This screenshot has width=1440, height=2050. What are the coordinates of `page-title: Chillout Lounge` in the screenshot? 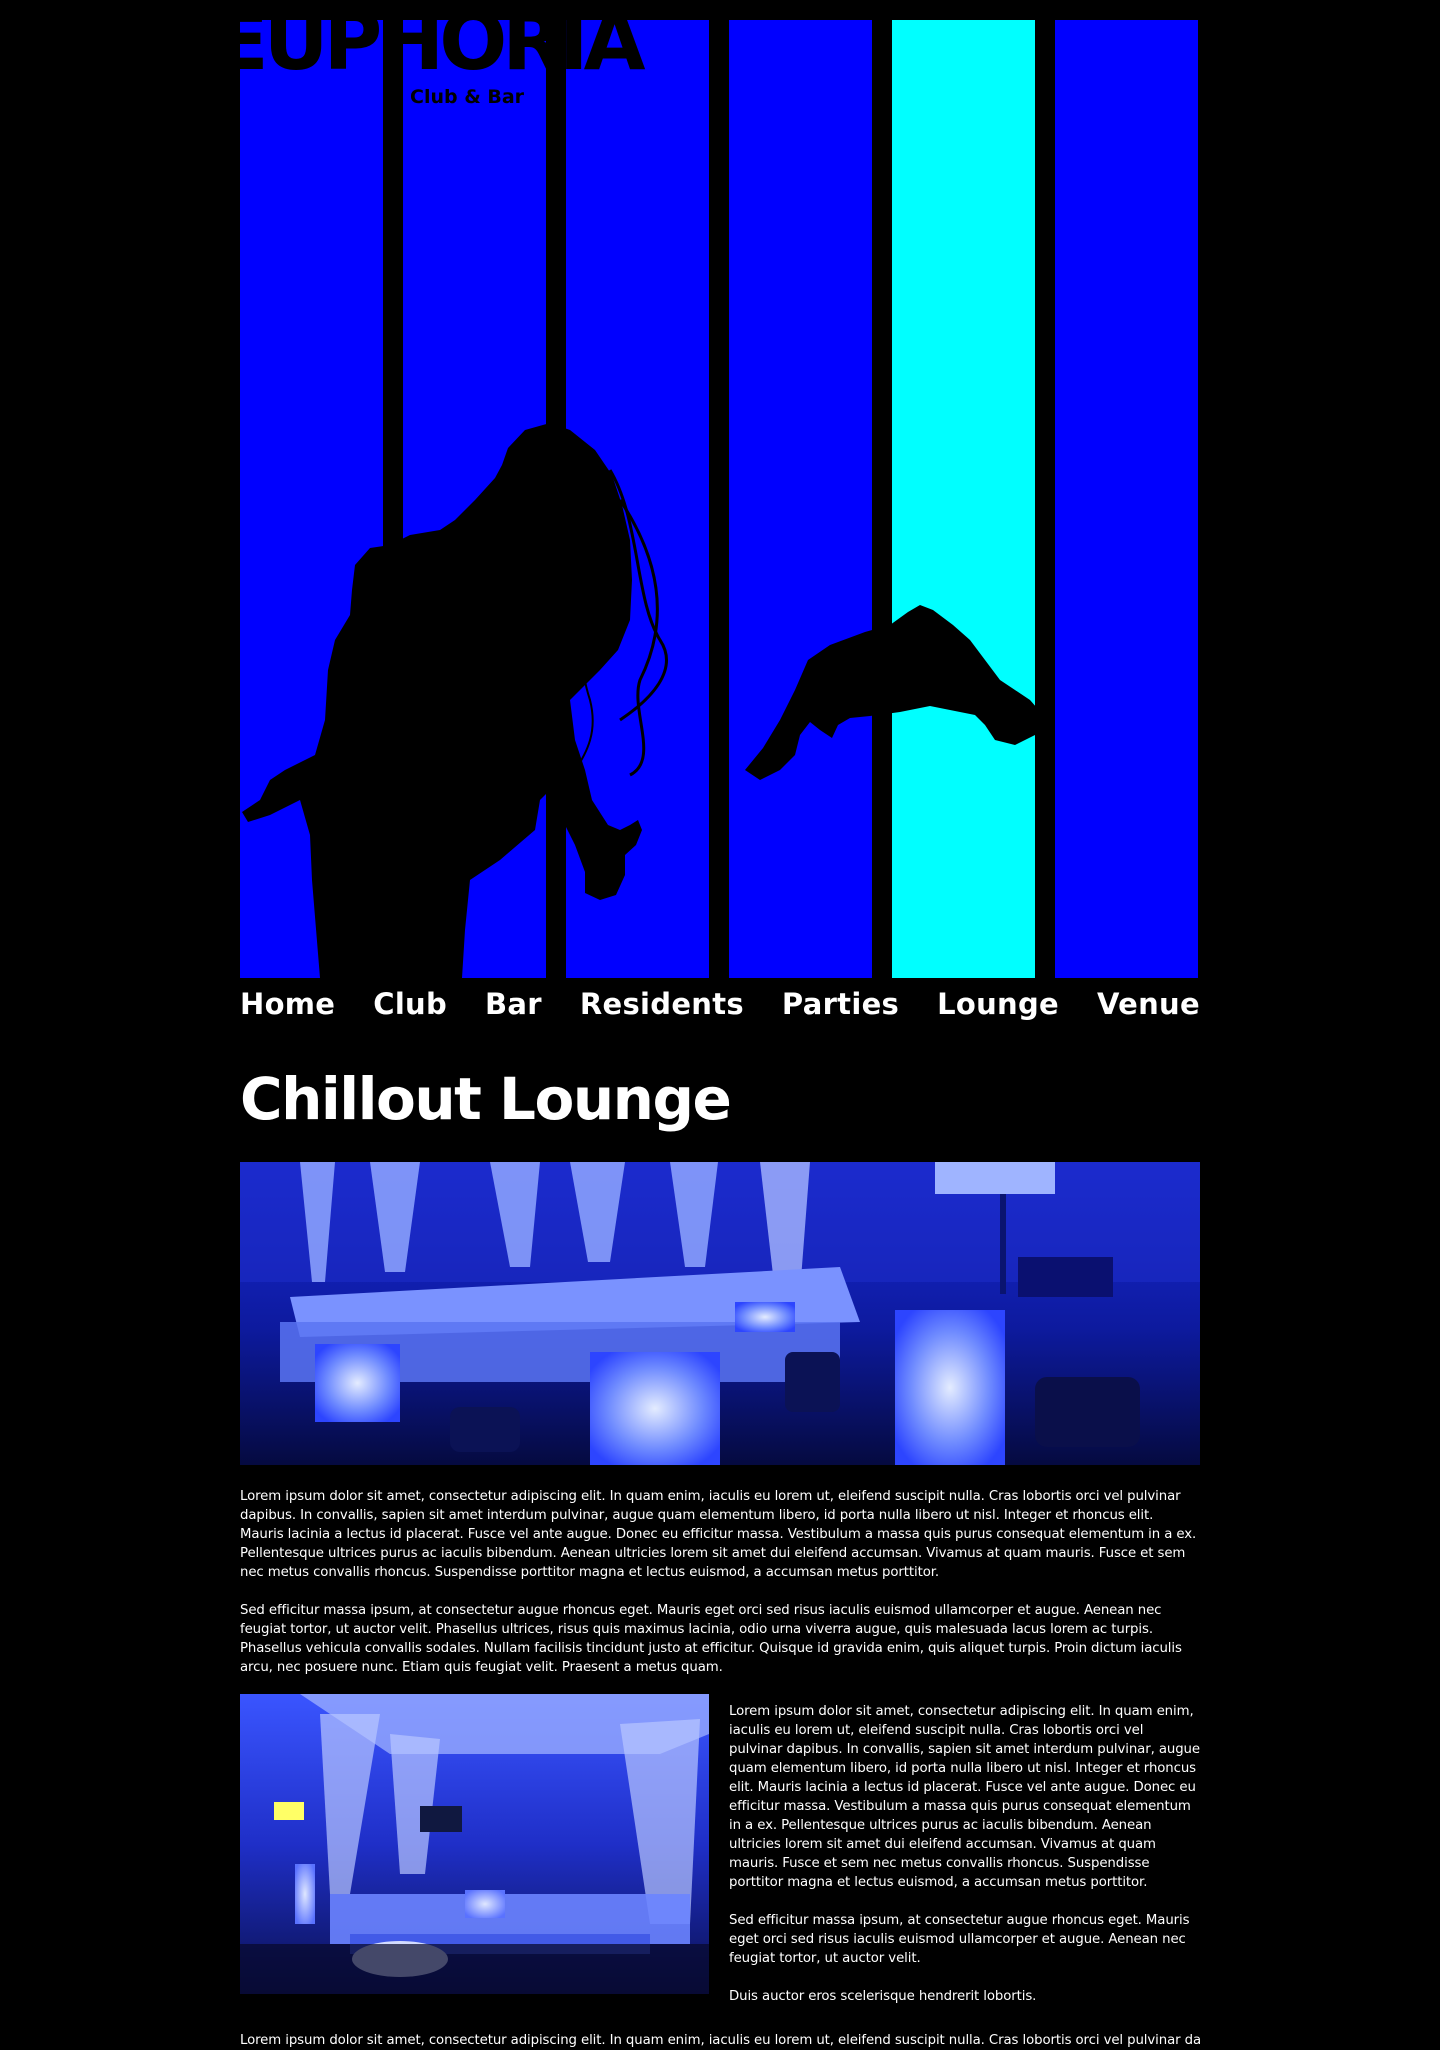 It's located at (486, 1099).